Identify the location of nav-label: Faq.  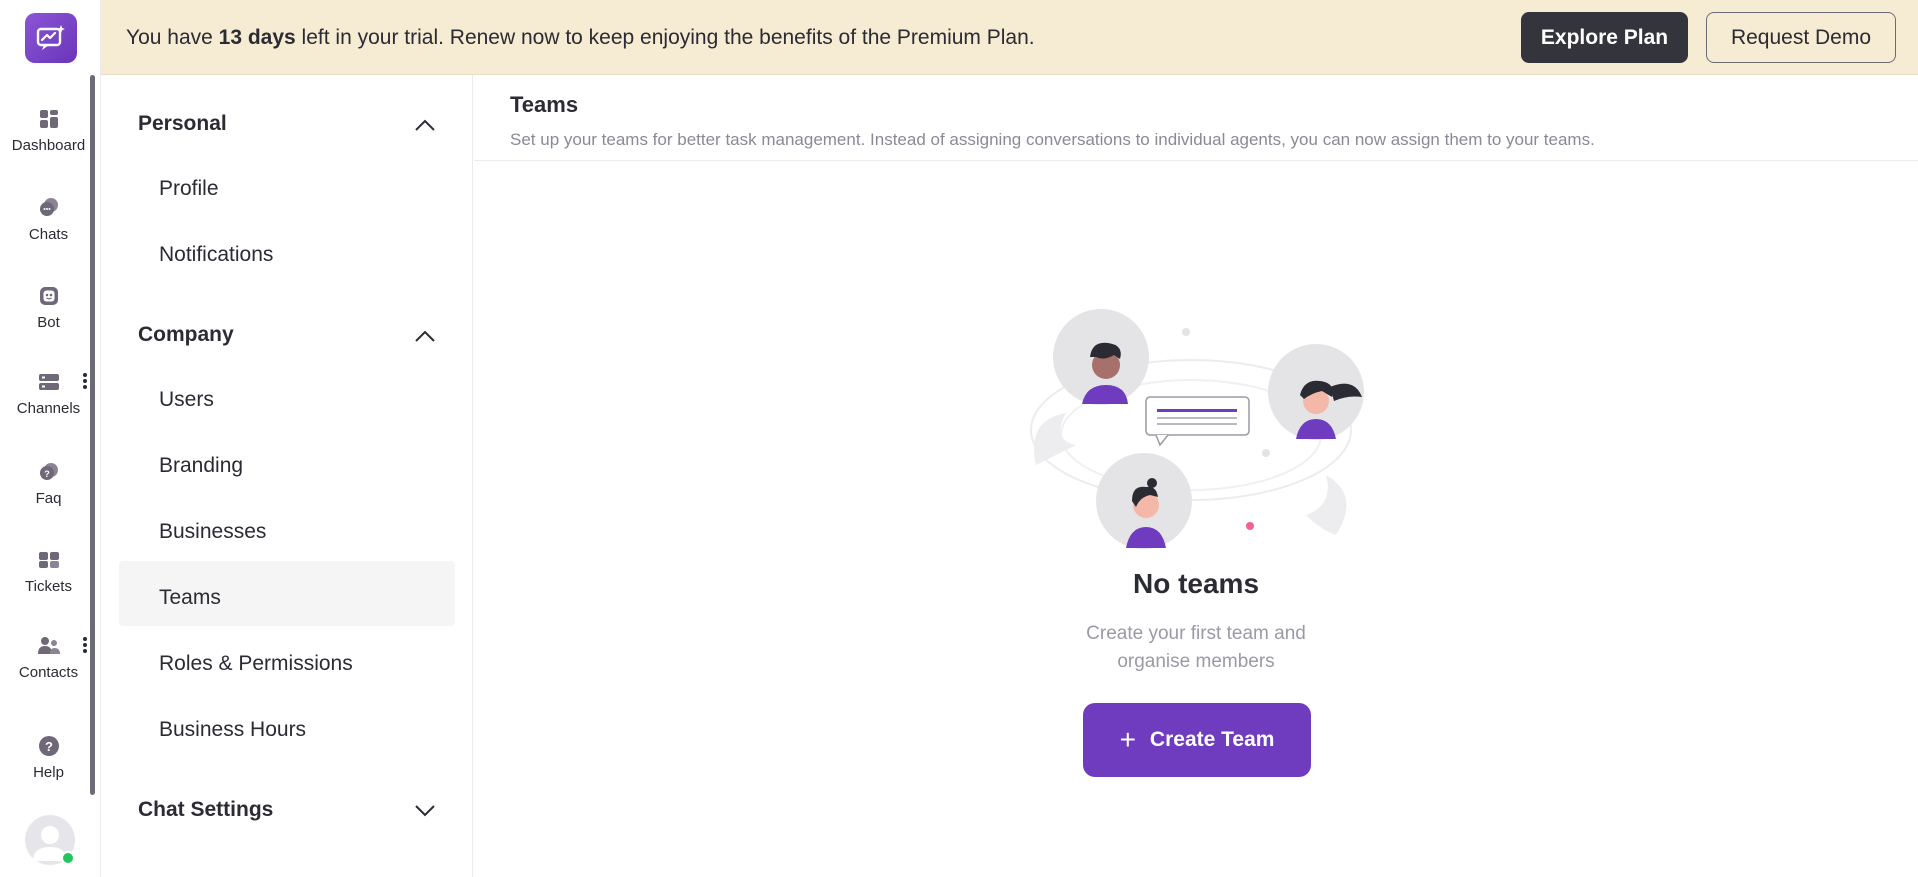
(48, 498).